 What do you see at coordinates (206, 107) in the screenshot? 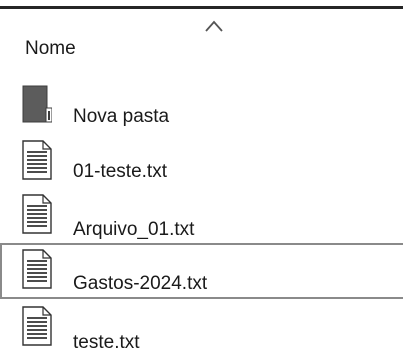
I see `file-row-nova-pasta: Nova pasta` at bounding box center [206, 107].